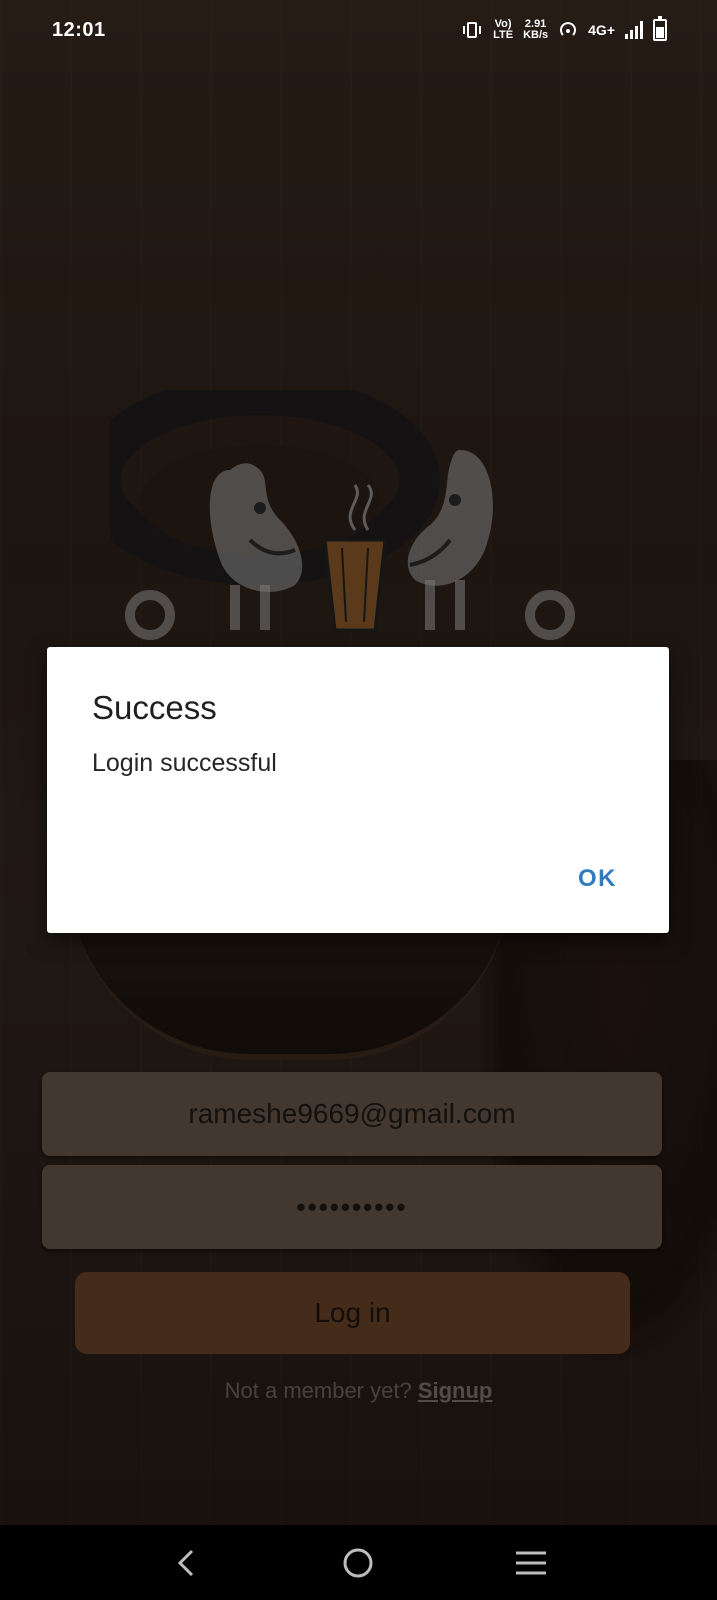 This screenshot has width=717, height=1600. I want to click on vibrate-icon, so click(472, 30).